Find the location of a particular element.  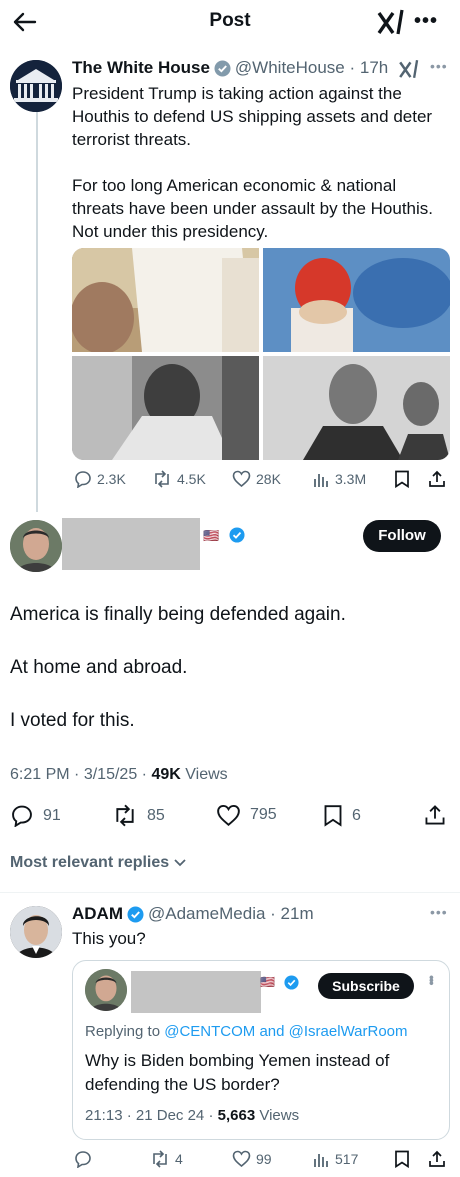

post-time: 6:21 PM is located at coordinates (40, 774).